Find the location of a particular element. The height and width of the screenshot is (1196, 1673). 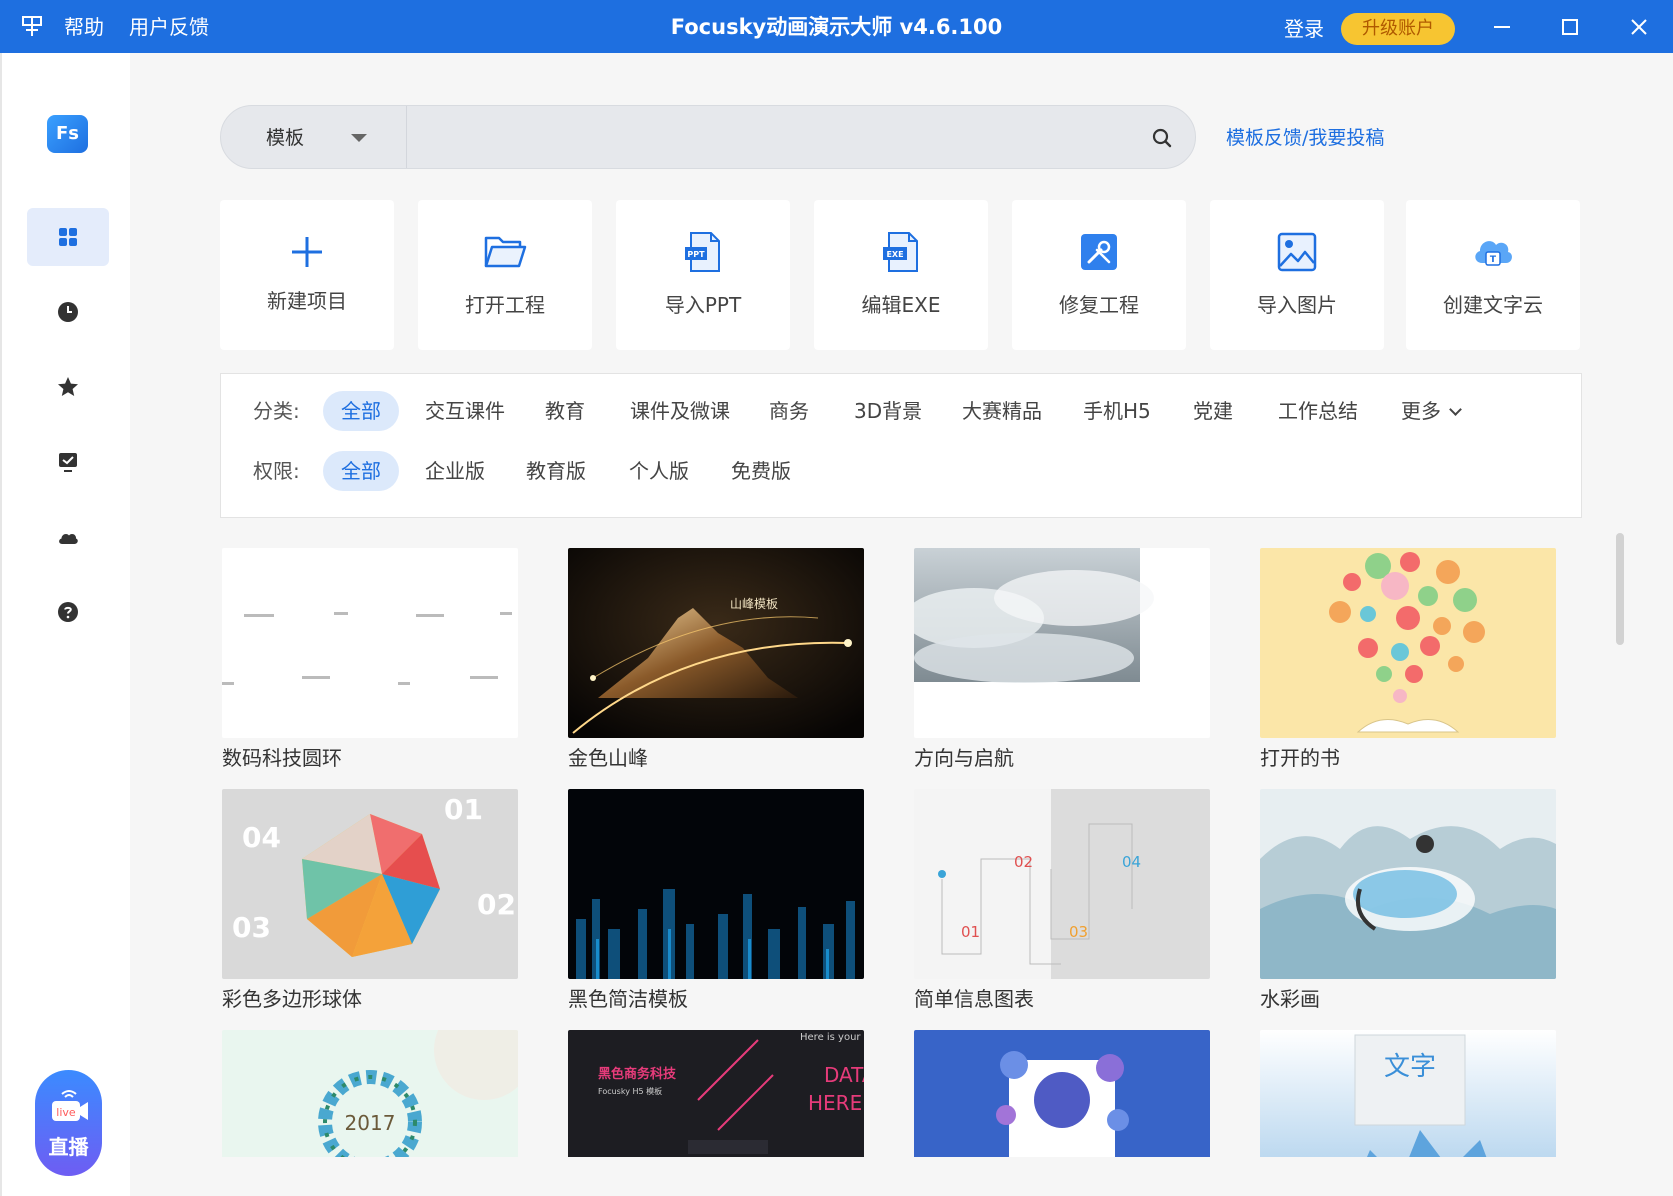

live-stream-button: live 直播 is located at coordinates (68, 1123).